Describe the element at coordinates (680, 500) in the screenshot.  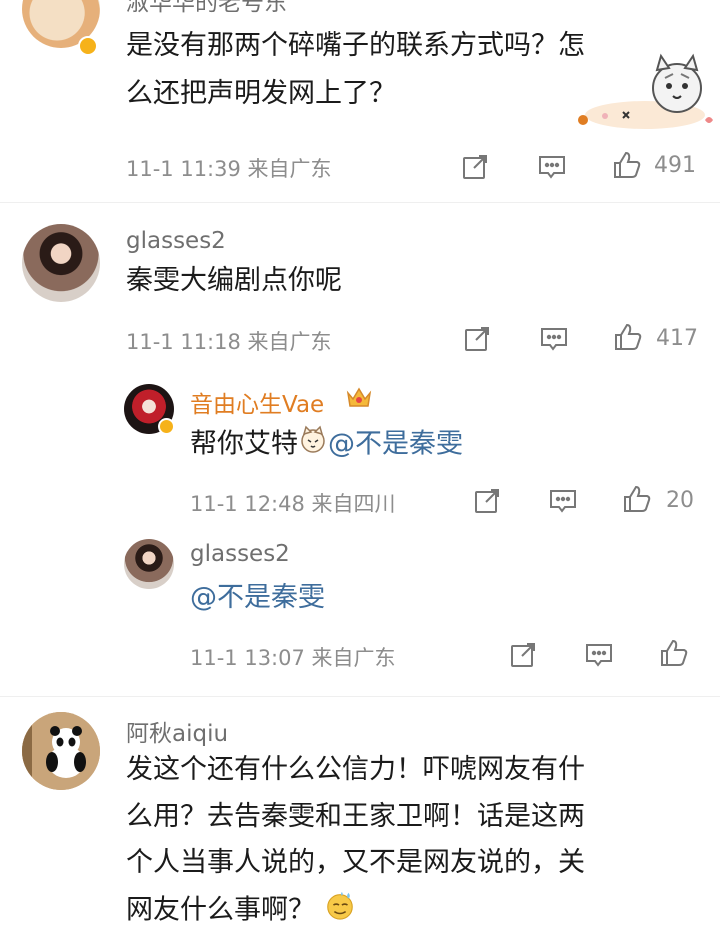
I see `like-count: 20` at that location.